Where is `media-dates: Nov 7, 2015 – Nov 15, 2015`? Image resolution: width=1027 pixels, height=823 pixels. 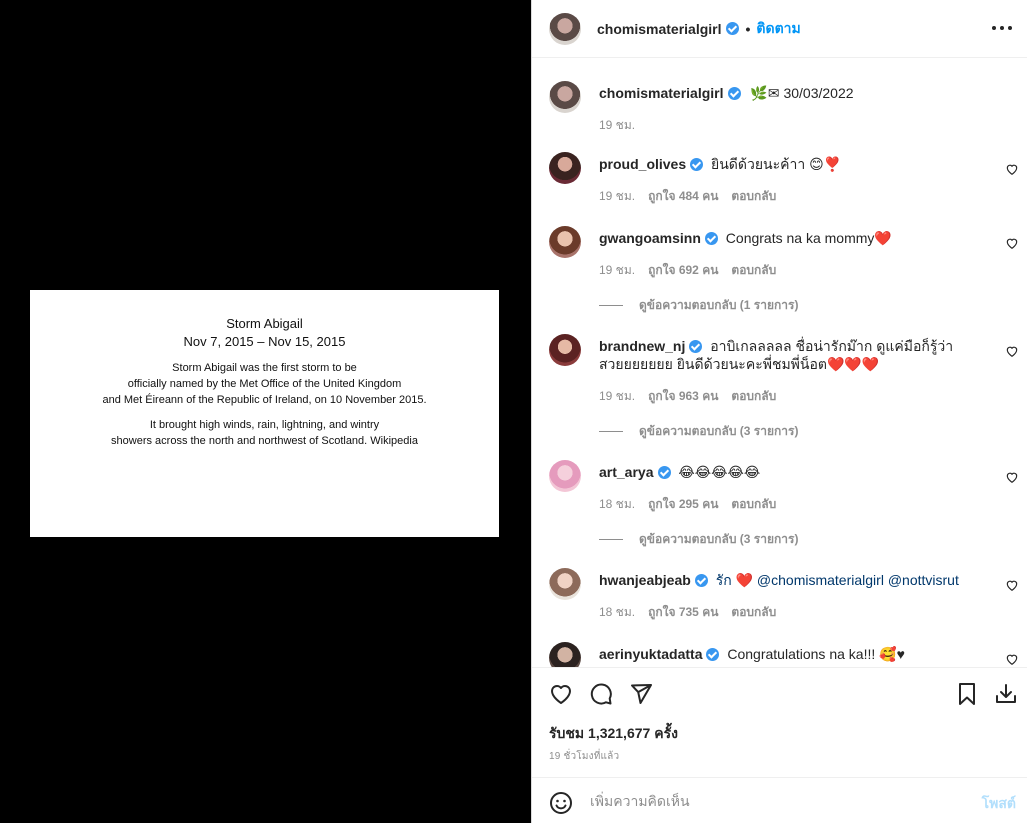 media-dates: Nov 7, 2015 – Nov 15, 2015 is located at coordinates (264, 341).